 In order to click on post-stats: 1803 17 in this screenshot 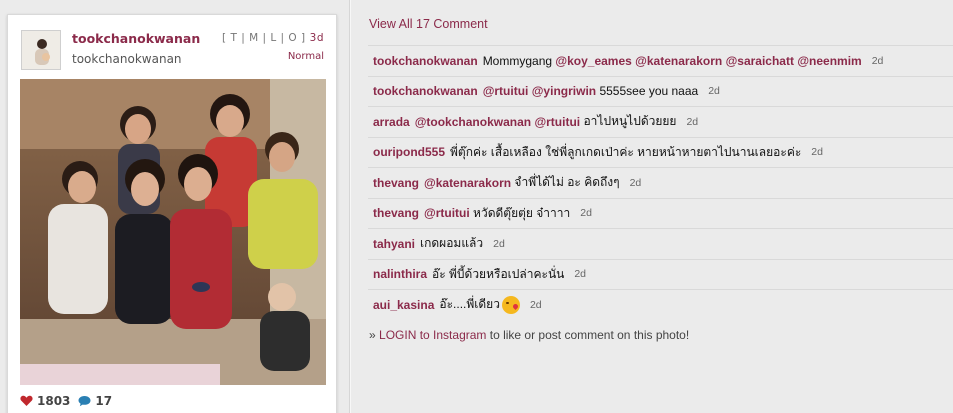, I will do `click(70, 401)`.